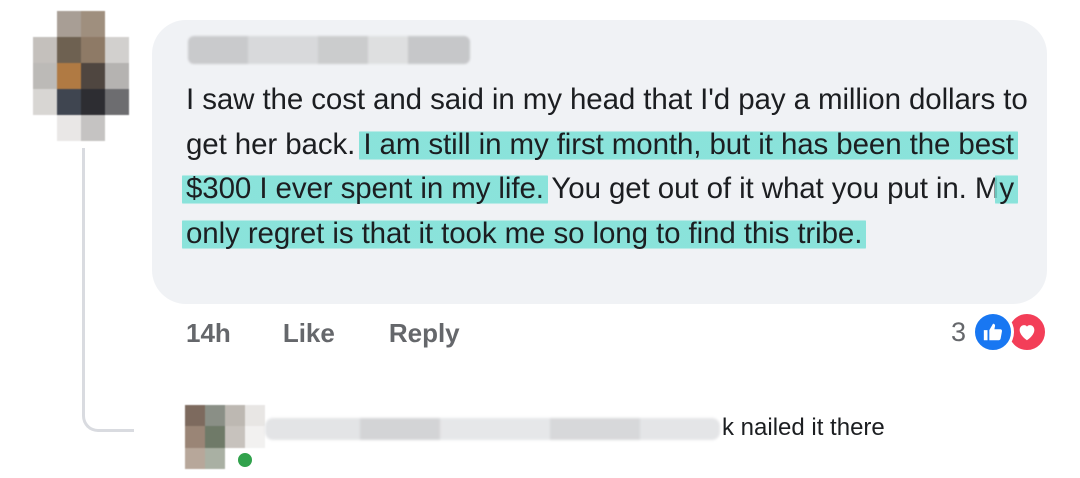 This screenshot has width=1080, height=478. I want to click on commenter-avatar-blurred, so click(81, 76).